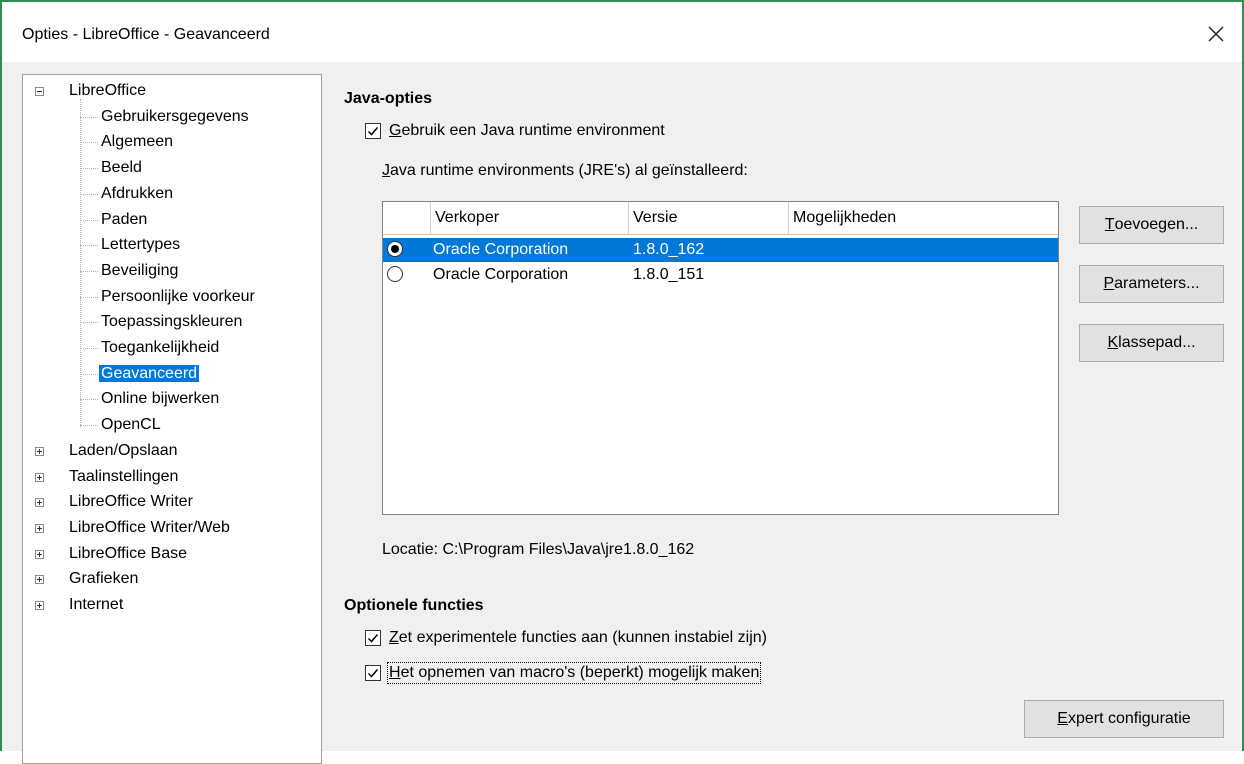 Image resolution: width=1244 pixels, height=764 pixels. I want to click on tree-item-beeld: Beeld, so click(121, 168).